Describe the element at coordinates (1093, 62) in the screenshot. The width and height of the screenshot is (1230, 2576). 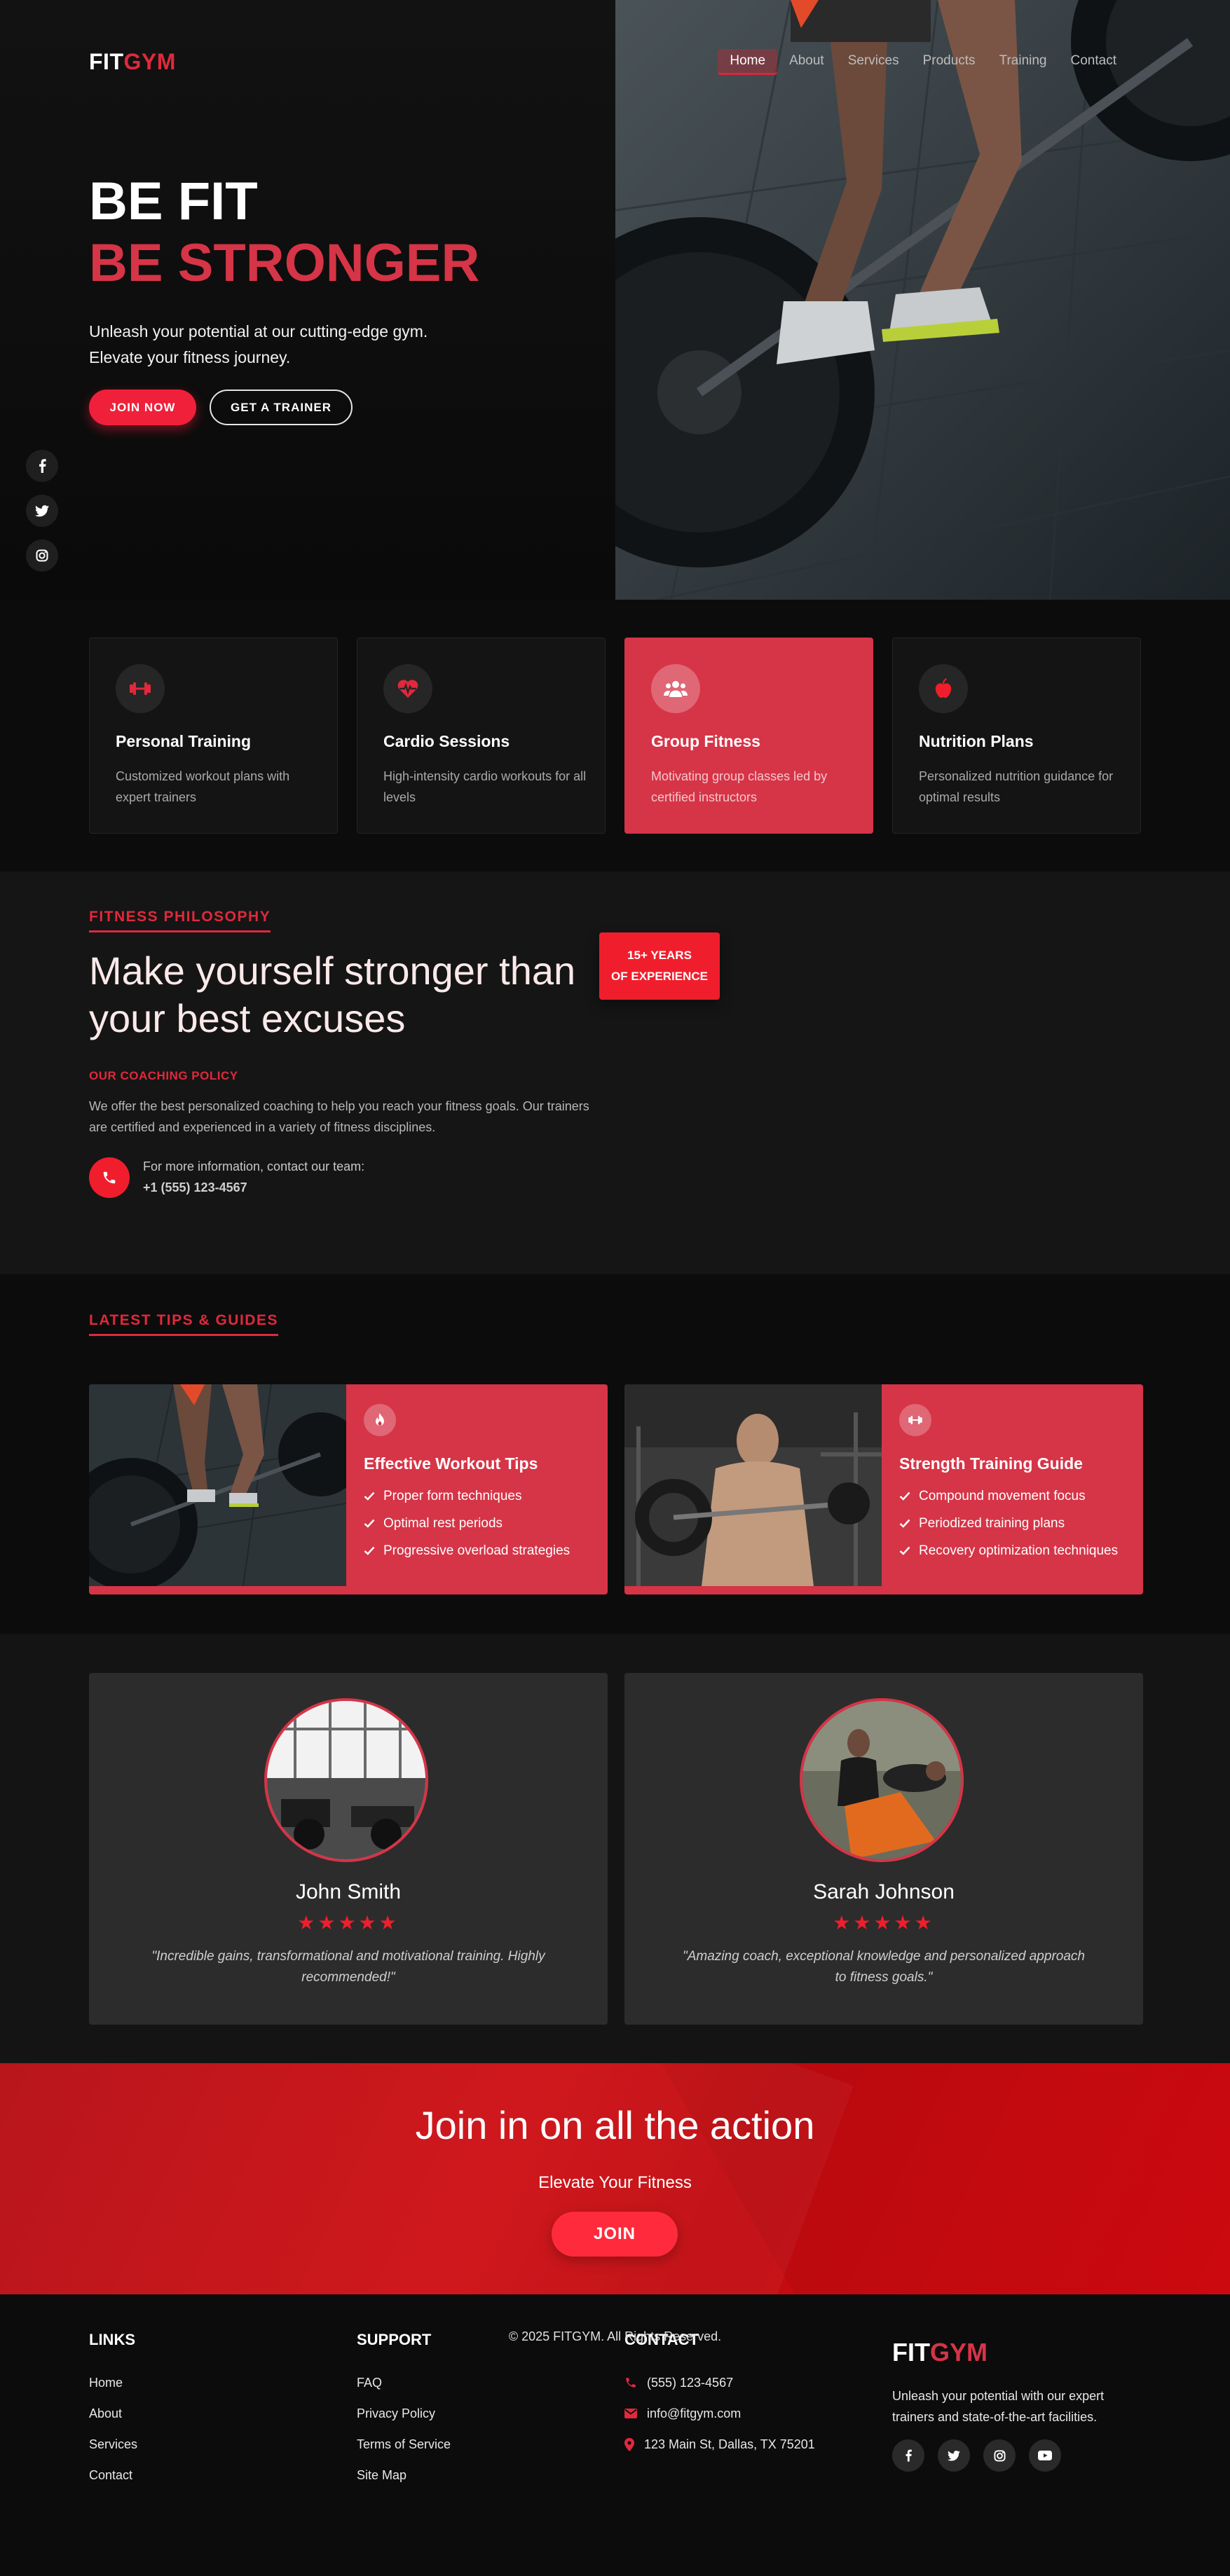
I see `nav-item-contact: Contact` at that location.